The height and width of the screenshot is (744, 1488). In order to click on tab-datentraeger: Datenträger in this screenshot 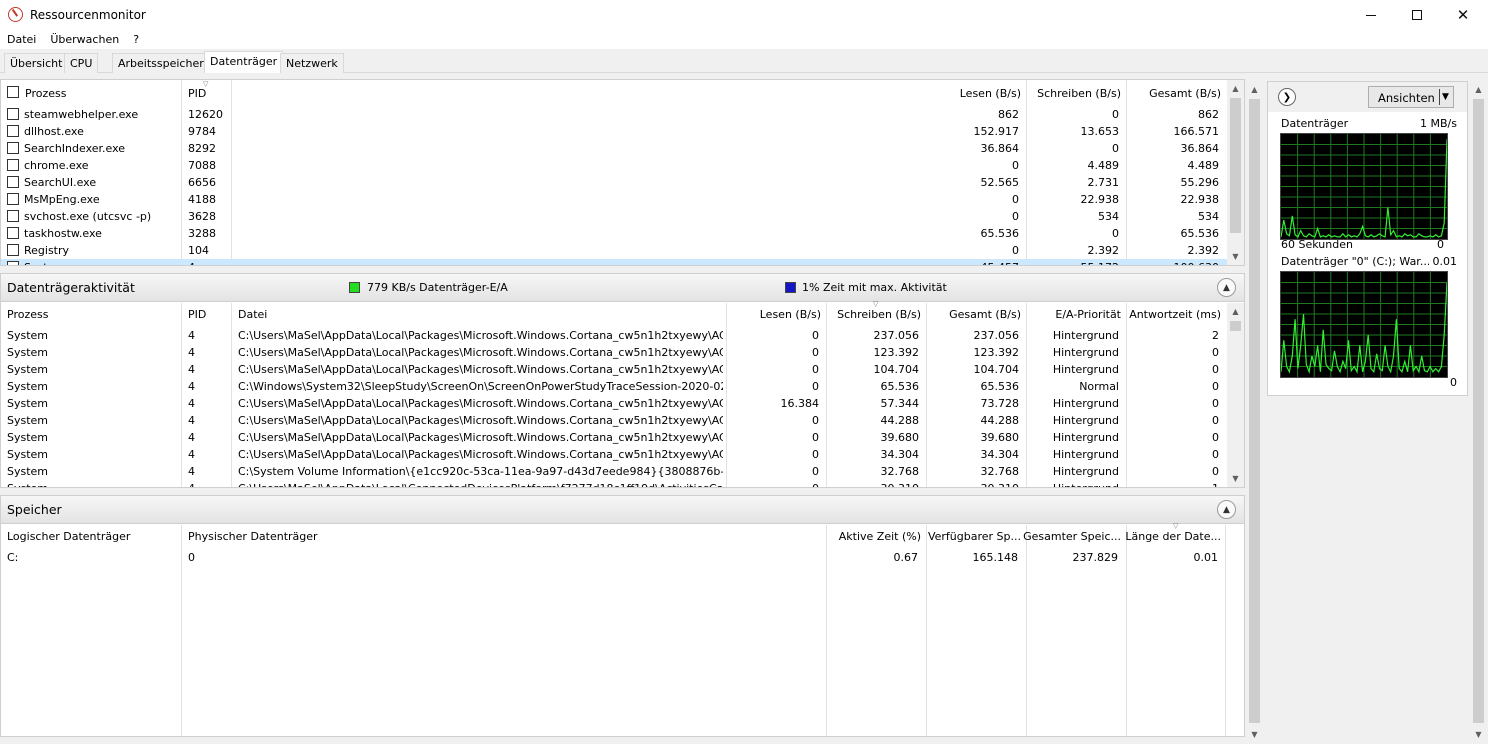, I will do `click(244, 62)`.